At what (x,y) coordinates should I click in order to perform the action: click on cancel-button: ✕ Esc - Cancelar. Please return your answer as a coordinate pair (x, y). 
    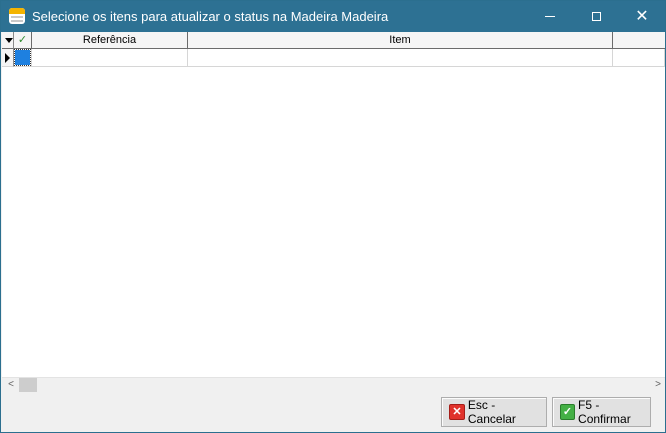
    Looking at the image, I should click on (494, 412).